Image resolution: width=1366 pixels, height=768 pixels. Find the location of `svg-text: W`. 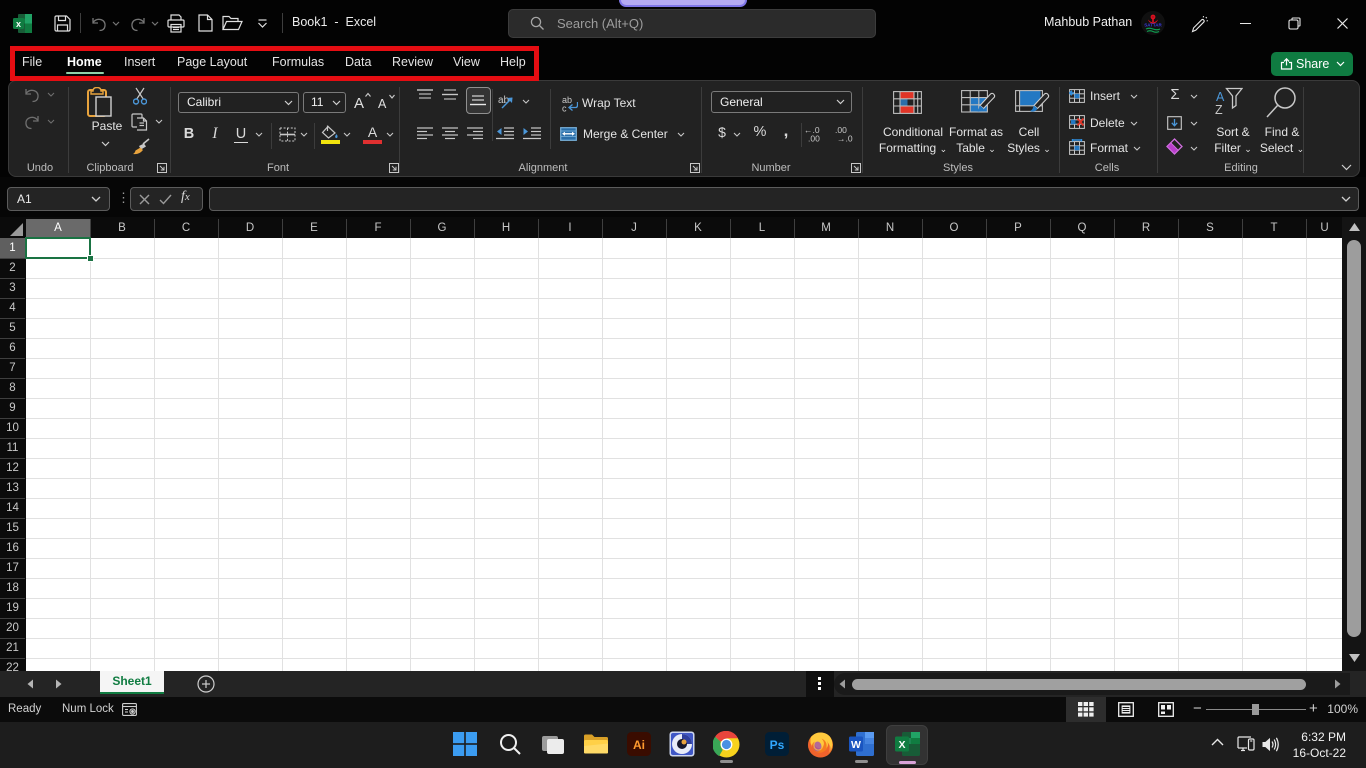

svg-text: W is located at coordinates (856, 745).